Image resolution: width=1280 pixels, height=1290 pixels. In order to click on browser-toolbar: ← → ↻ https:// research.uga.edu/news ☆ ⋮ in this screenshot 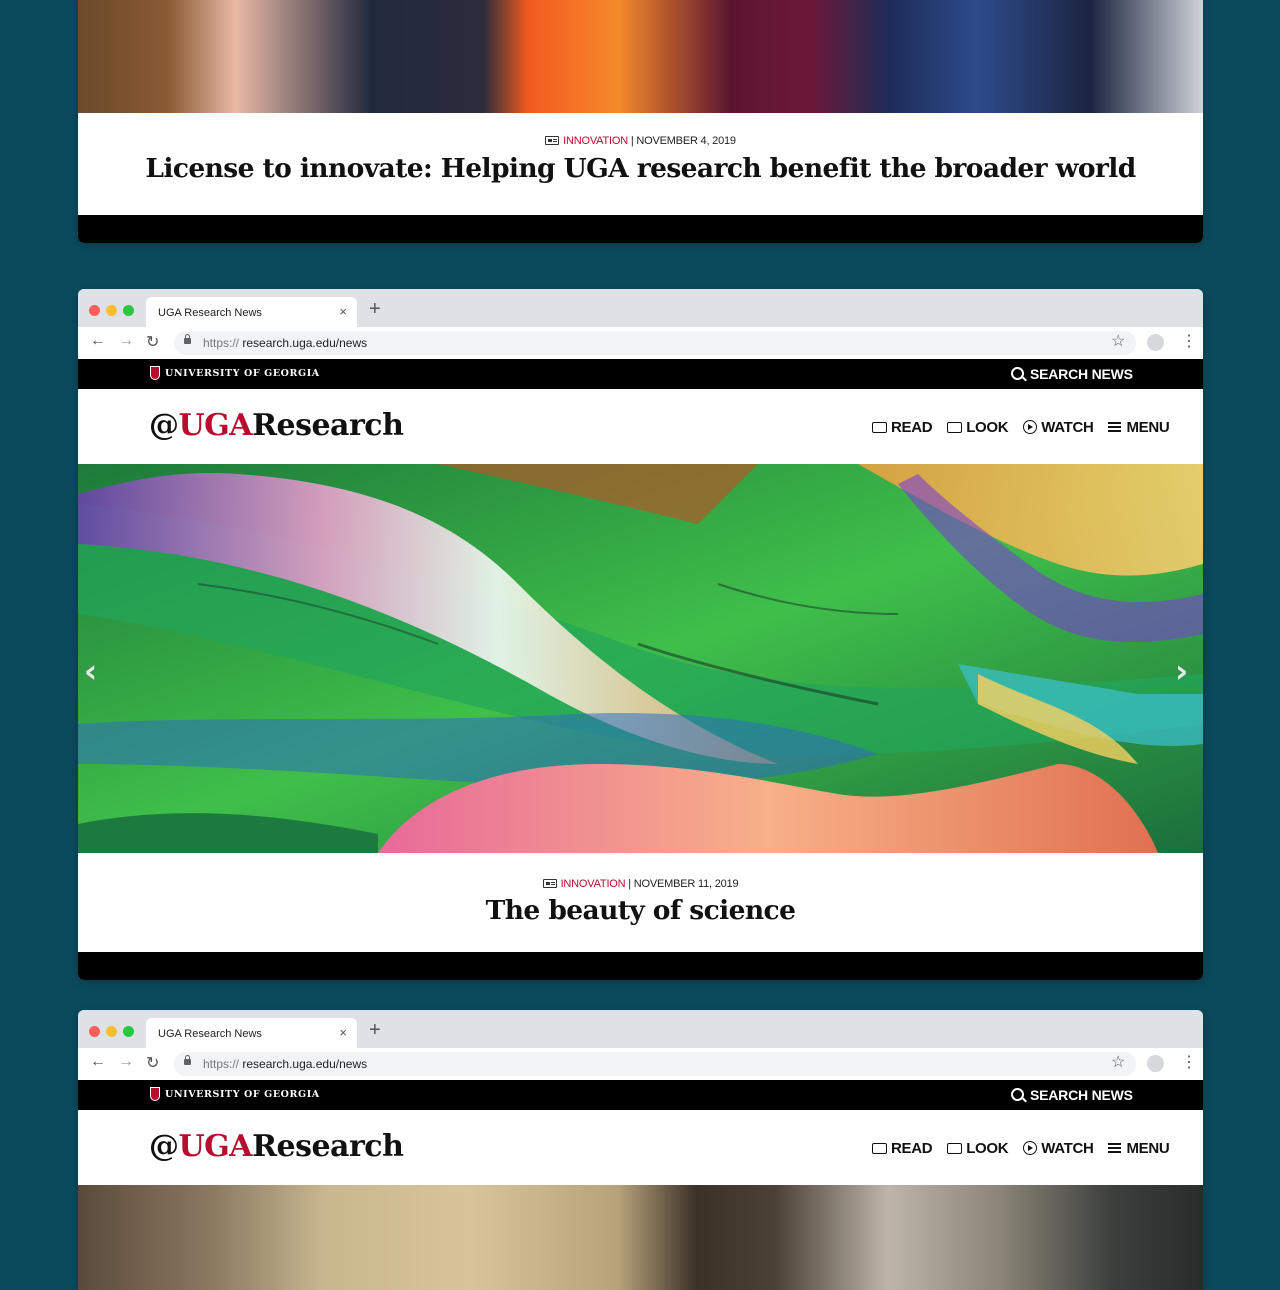, I will do `click(640, 343)`.